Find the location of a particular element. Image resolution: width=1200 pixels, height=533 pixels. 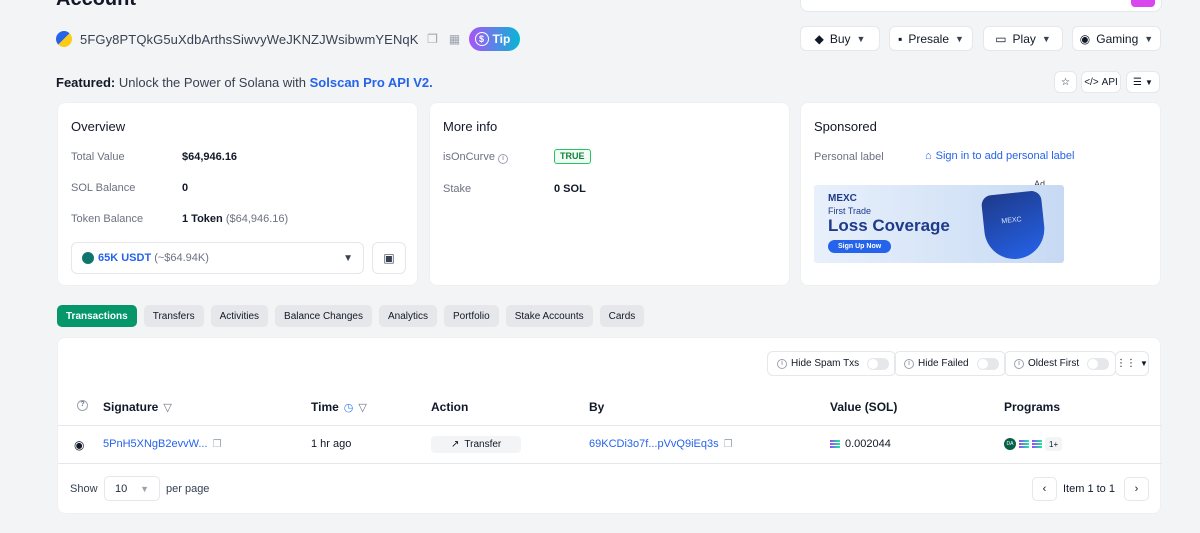

qr-code-icon: ▦ is located at coordinates (455, 39).